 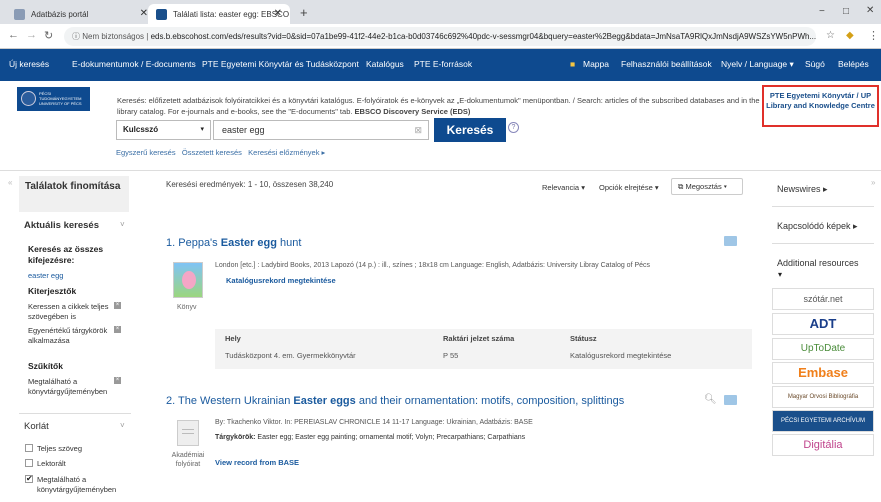 What do you see at coordinates (385, 64) in the screenshot?
I see `nav-catalog: Katalógus` at bounding box center [385, 64].